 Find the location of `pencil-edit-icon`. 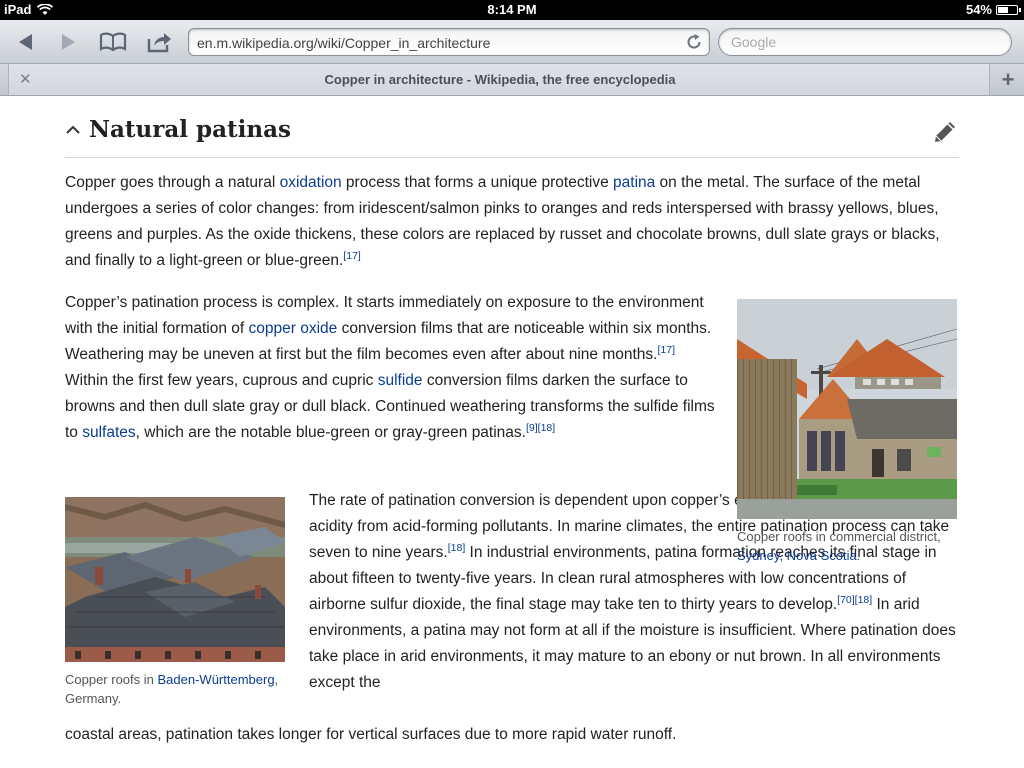

pencil-edit-icon is located at coordinates (945, 132).